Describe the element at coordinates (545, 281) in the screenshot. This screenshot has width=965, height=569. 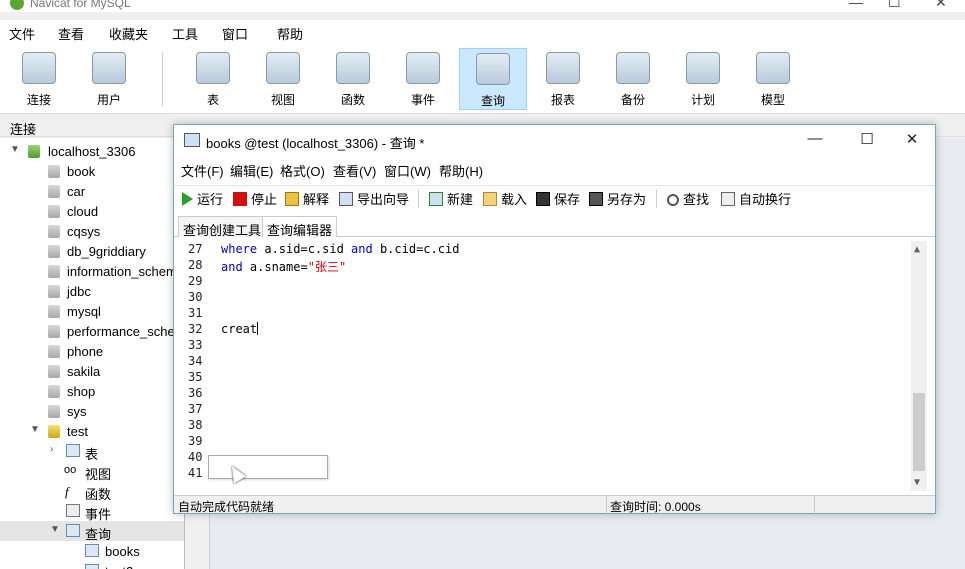
I see `editor-line: 29` at that location.